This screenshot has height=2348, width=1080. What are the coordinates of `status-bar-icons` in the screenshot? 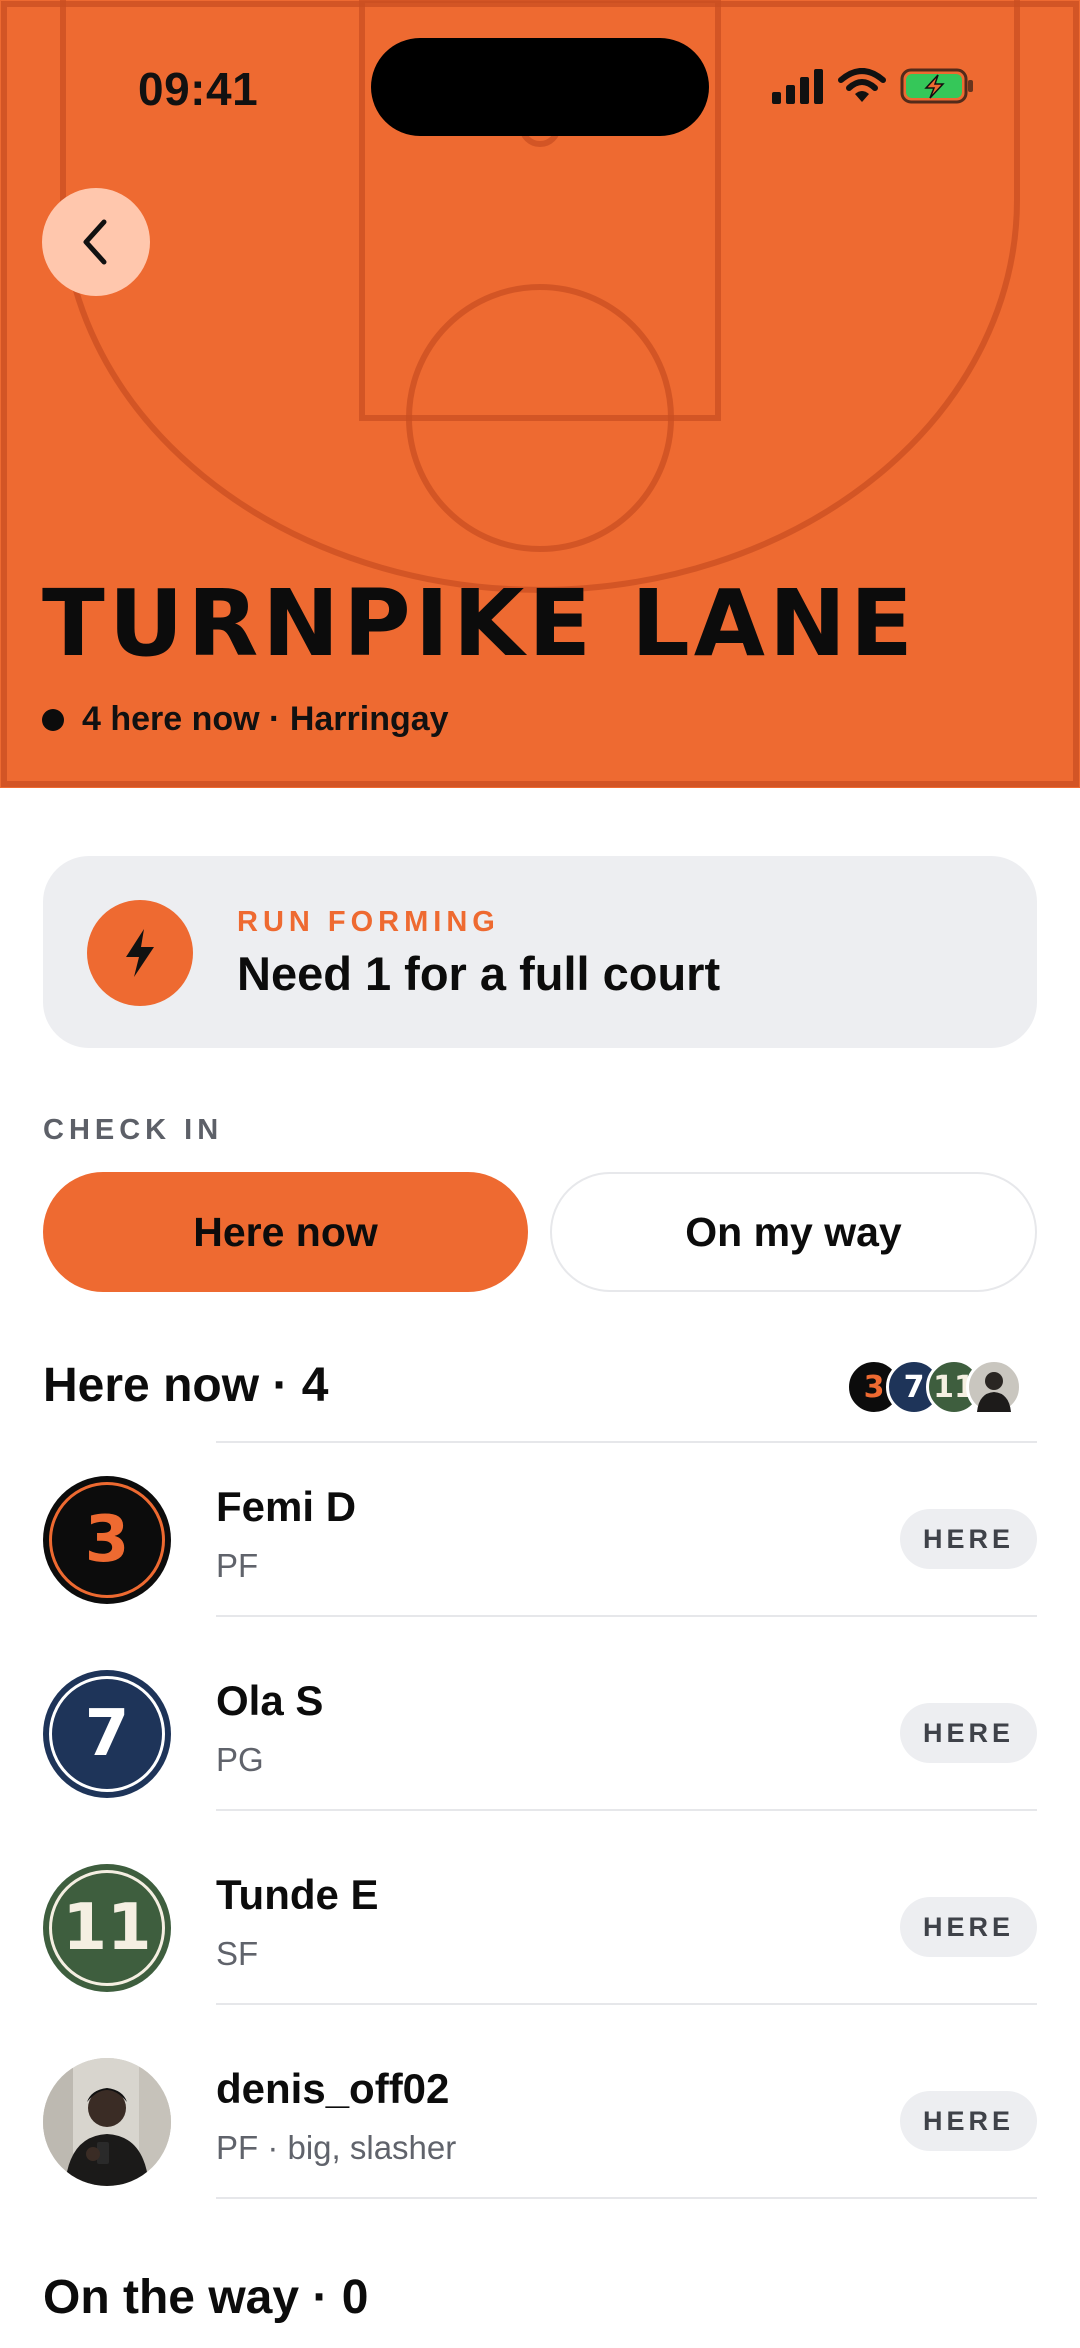 It's located at (872, 86).